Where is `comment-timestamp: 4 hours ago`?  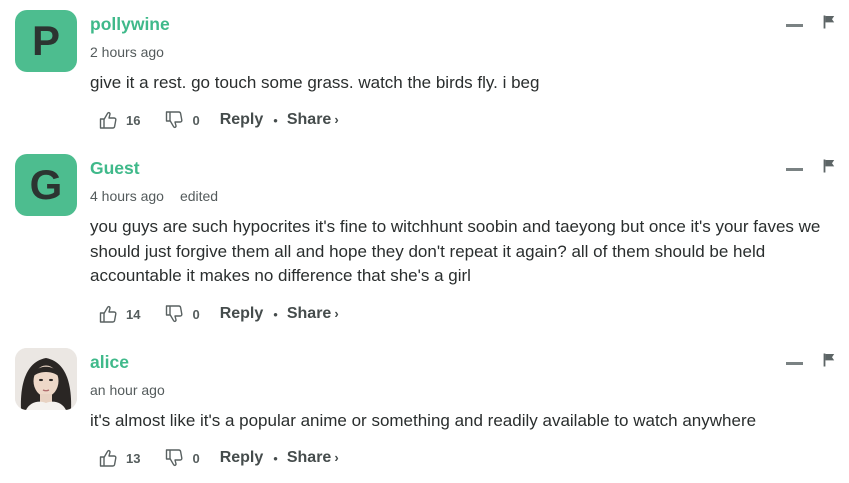
comment-timestamp: 4 hours ago is located at coordinates (127, 196).